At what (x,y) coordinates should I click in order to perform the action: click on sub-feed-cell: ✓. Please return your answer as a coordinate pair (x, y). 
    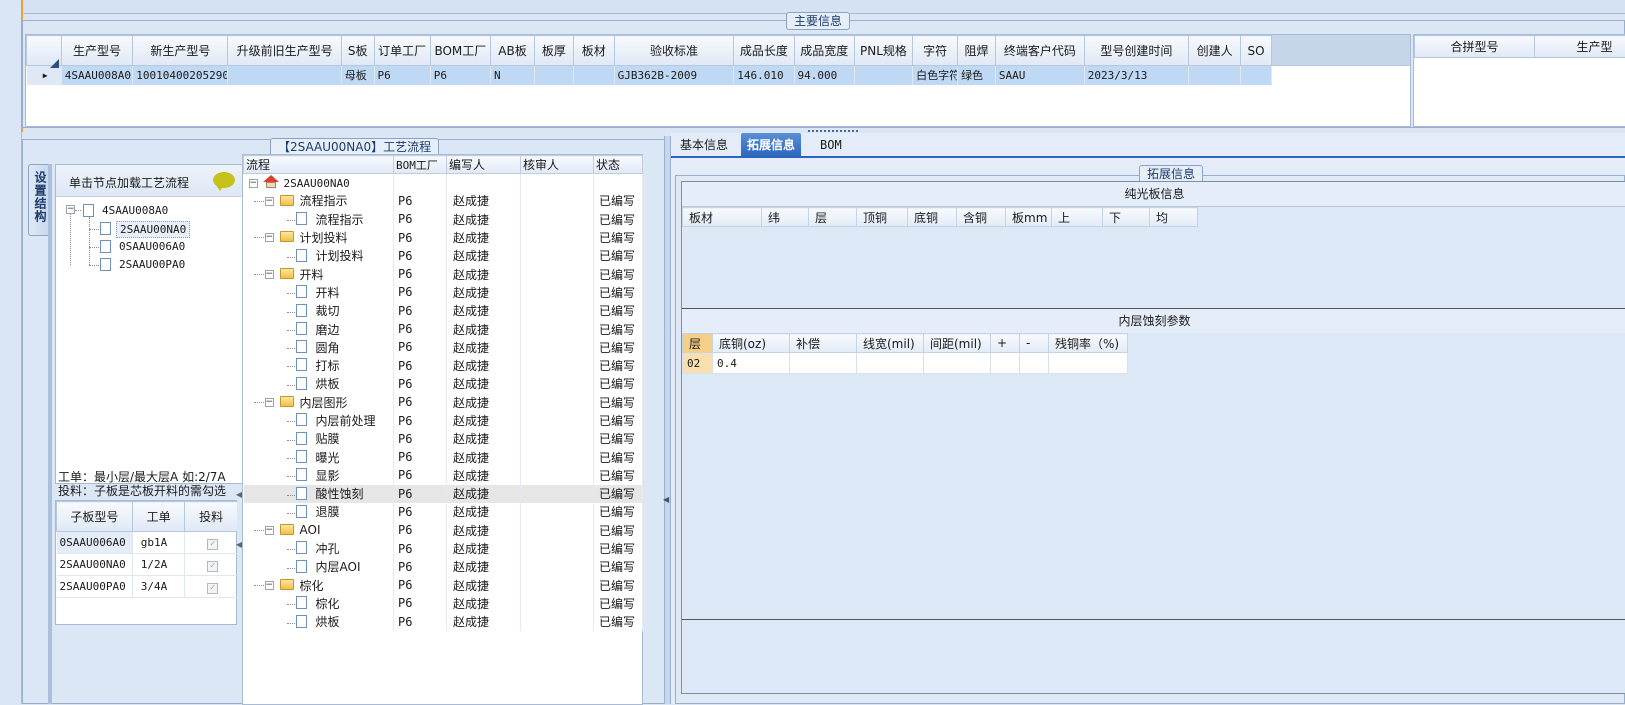
    Looking at the image, I should click on (211, 587).